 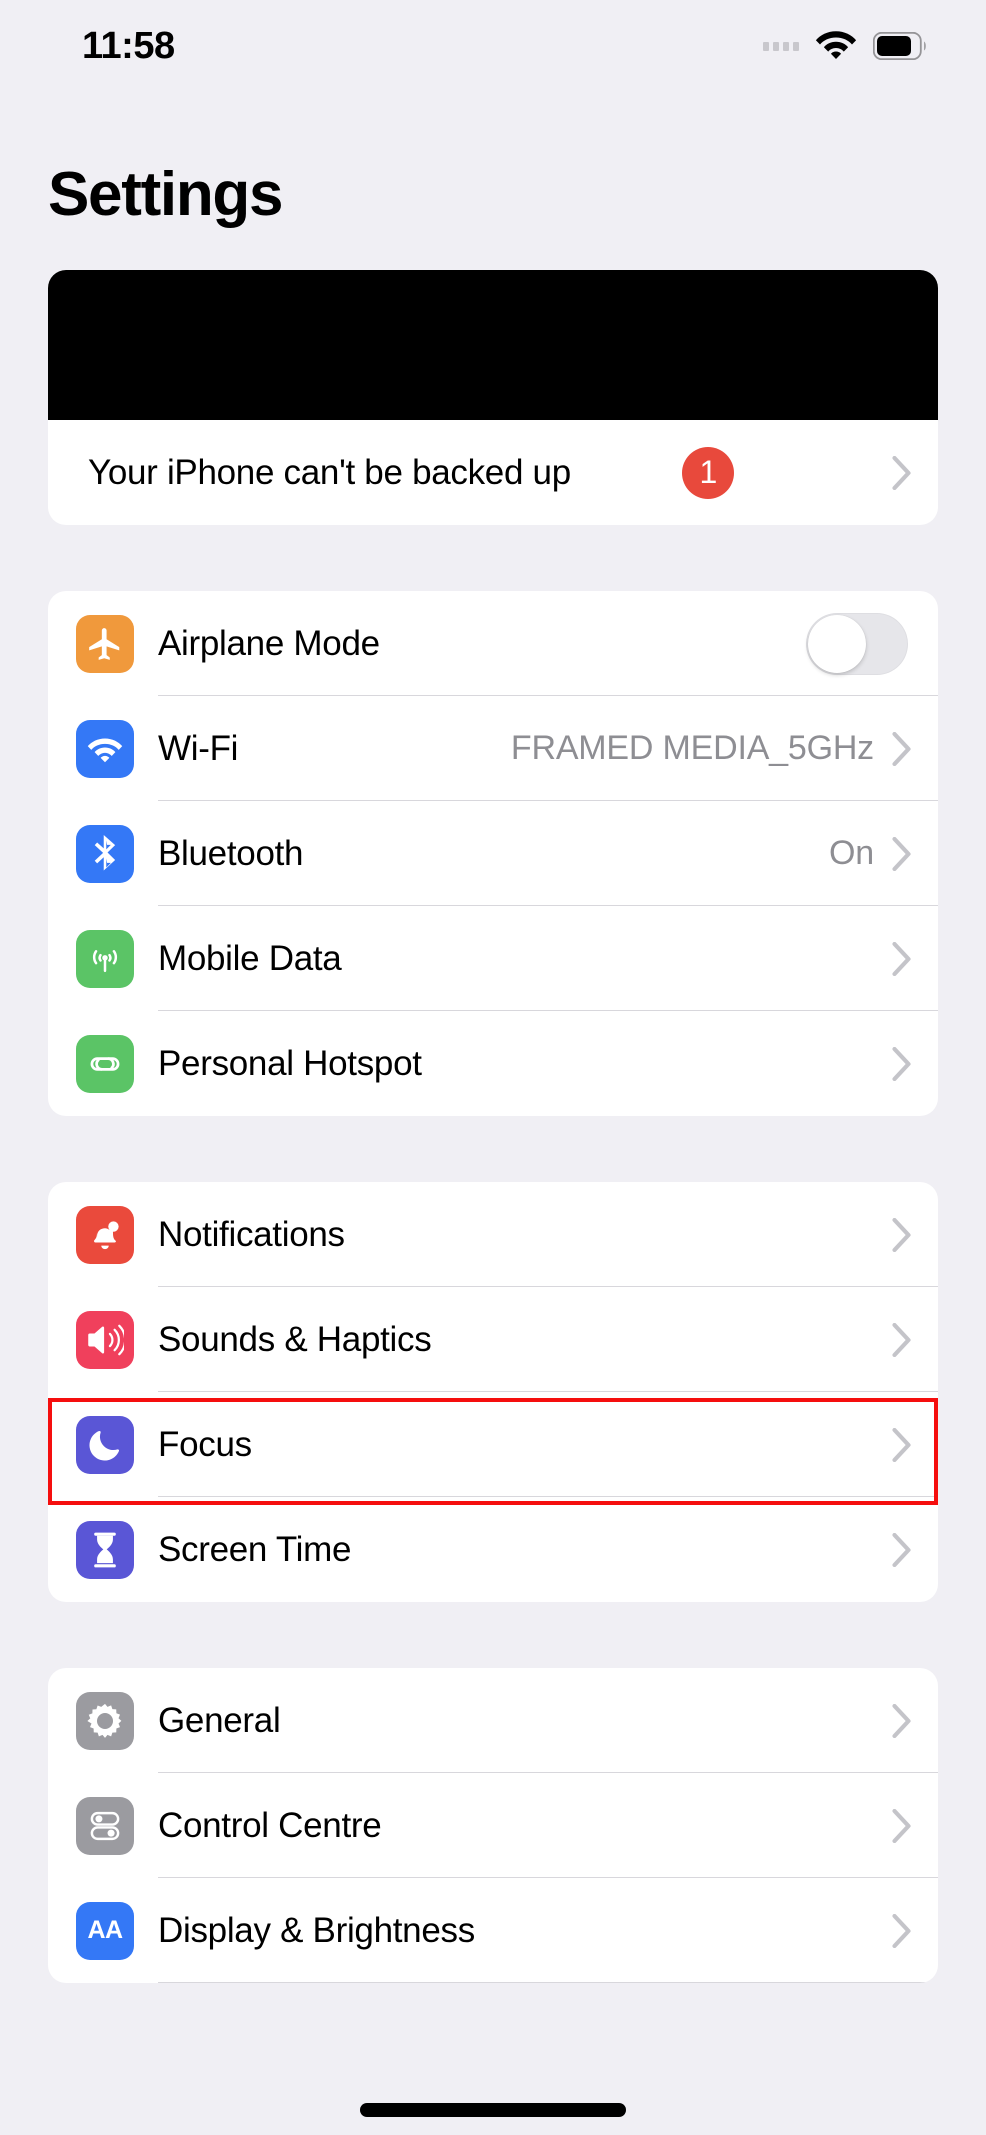 I want to click on cell-tower-icon, so click(x=105, y=958).